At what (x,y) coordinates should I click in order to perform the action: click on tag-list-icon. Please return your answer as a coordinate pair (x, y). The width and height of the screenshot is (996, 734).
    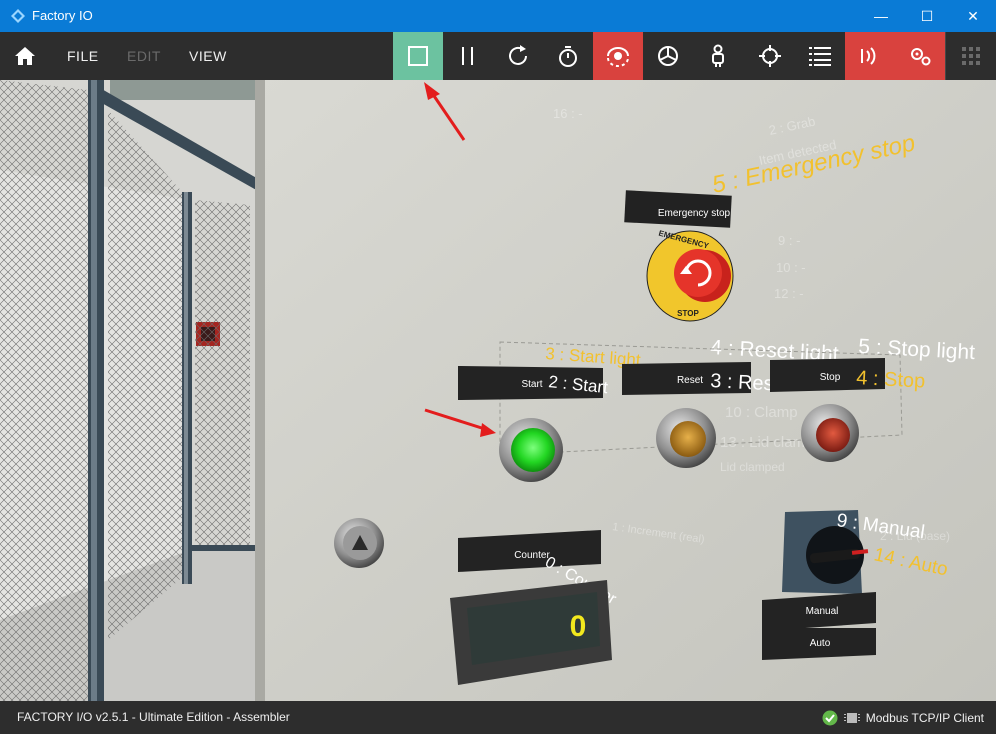
    Looking at the image, I should click on (820, 56).